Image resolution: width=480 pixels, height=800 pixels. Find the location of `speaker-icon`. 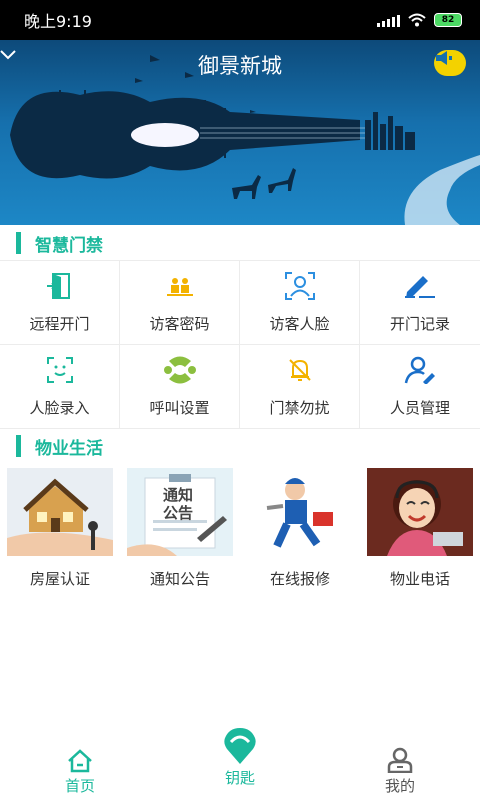

speaker-icon is located at coordinates (444, 58).